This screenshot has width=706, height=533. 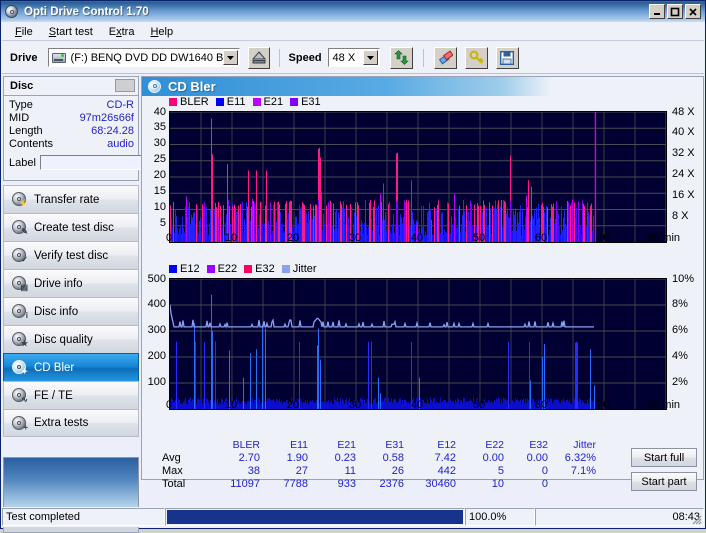 I want to click on refresh-button, so click(x=401, y=58).